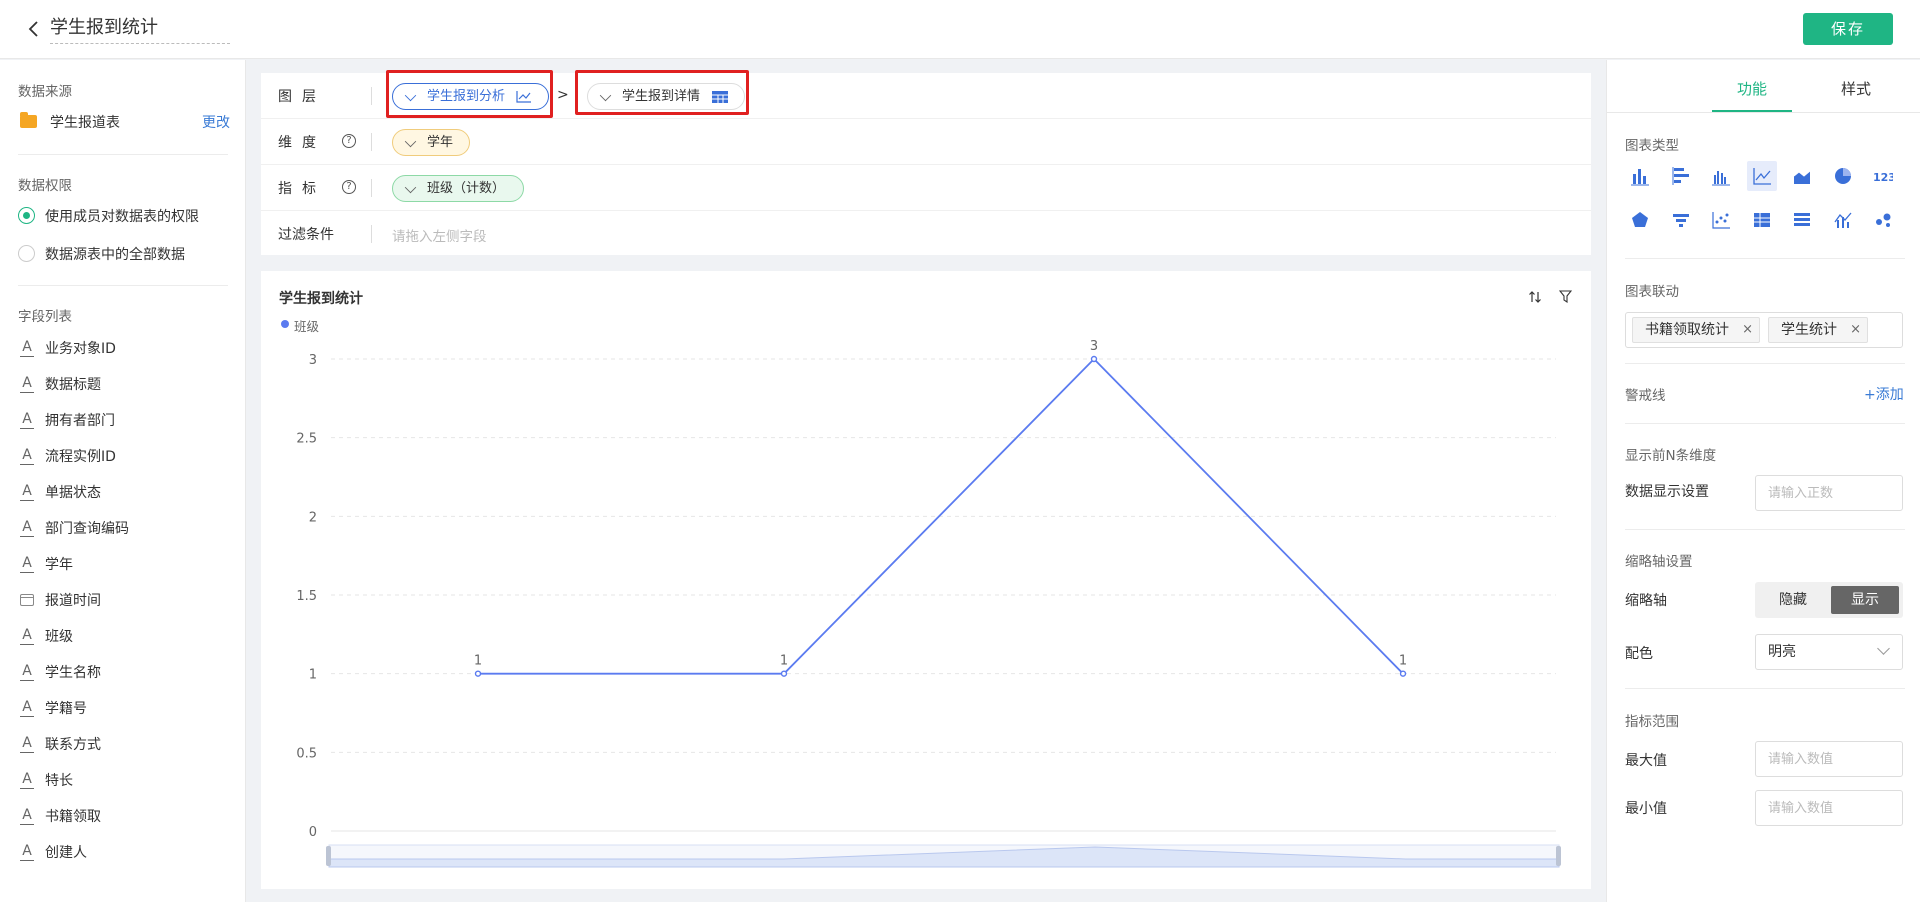  I want to click on field-item: A 班级, so click(123, 636).